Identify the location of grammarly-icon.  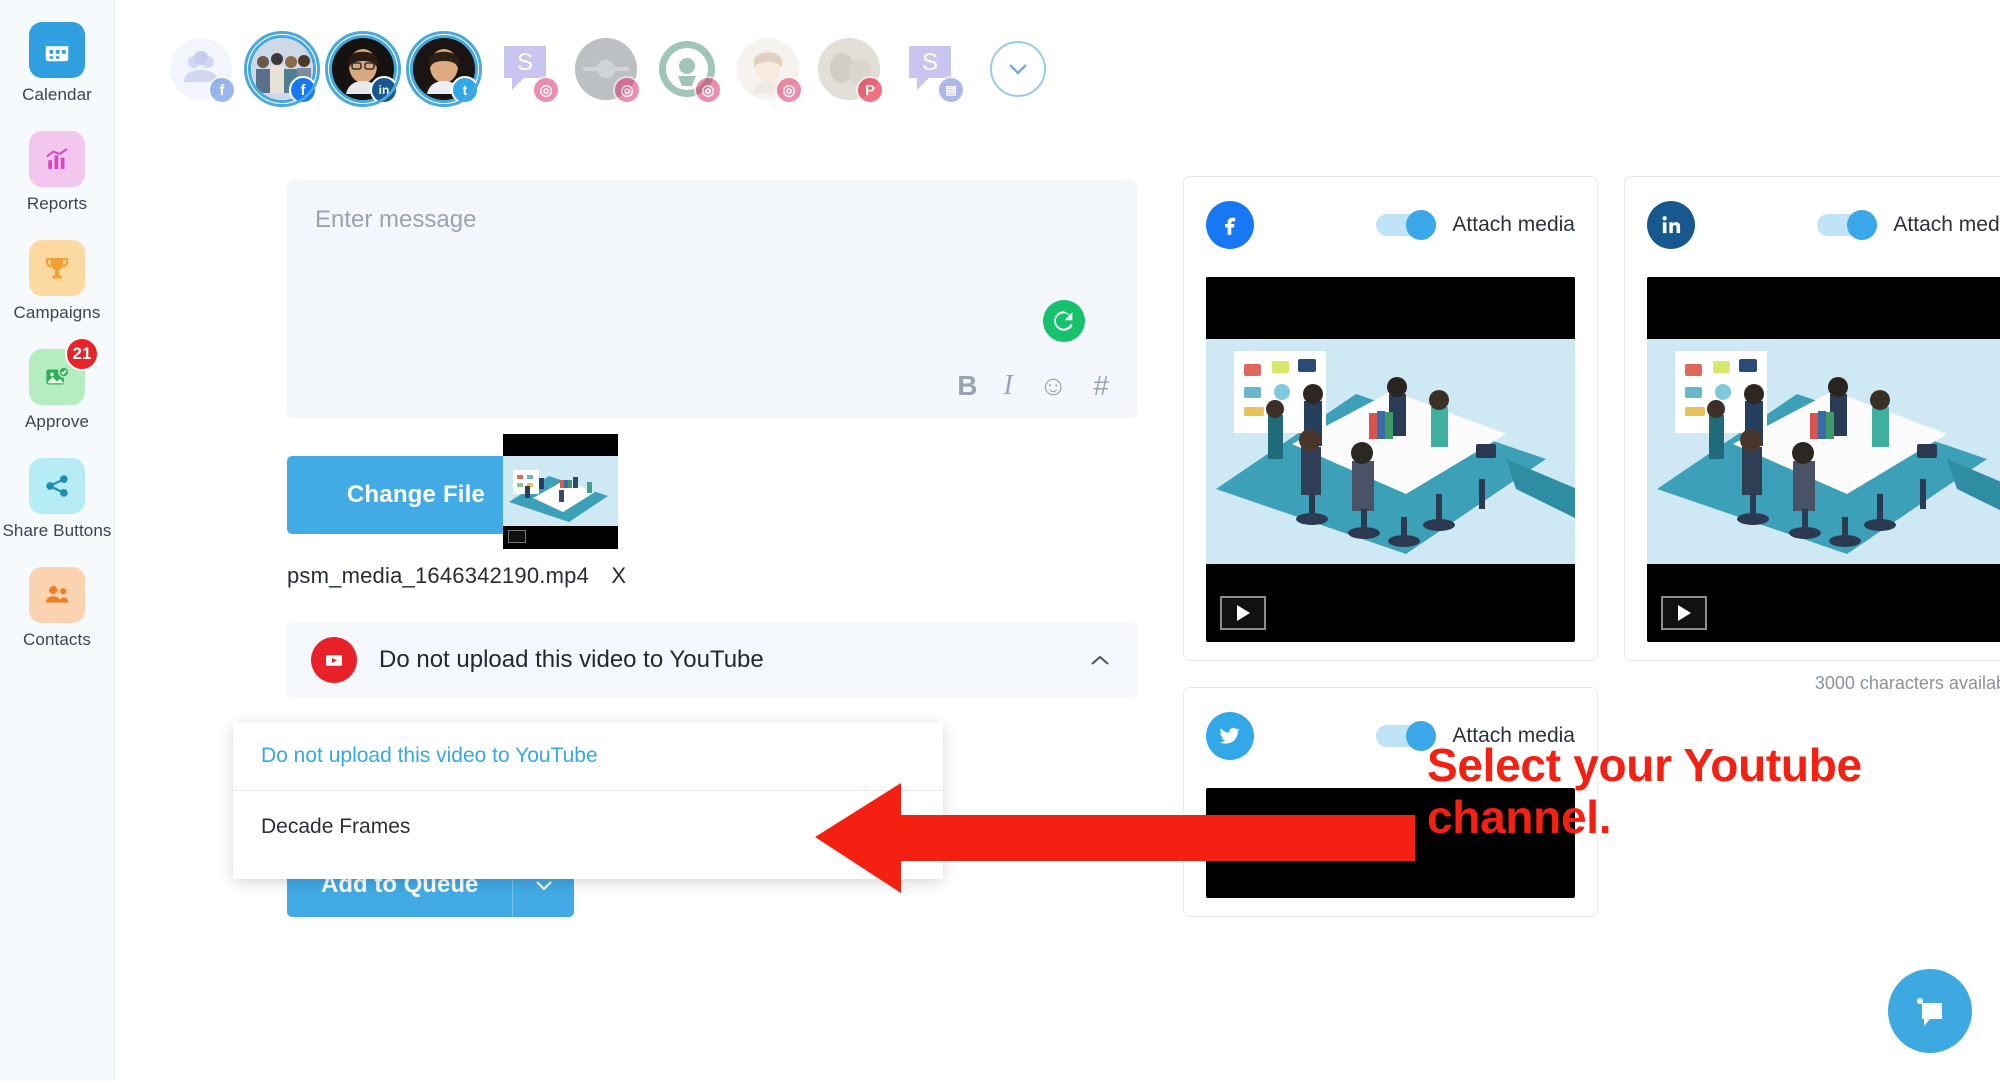
(1064, 321).